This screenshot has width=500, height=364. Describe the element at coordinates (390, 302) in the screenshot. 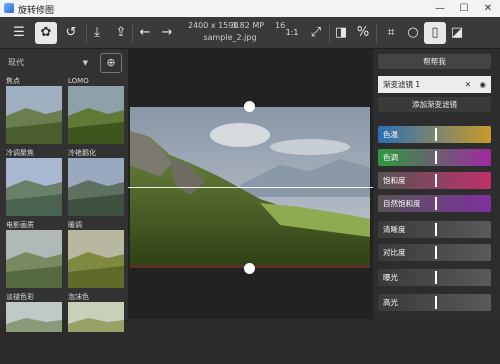

I see `slider-label: 高光` at that location.